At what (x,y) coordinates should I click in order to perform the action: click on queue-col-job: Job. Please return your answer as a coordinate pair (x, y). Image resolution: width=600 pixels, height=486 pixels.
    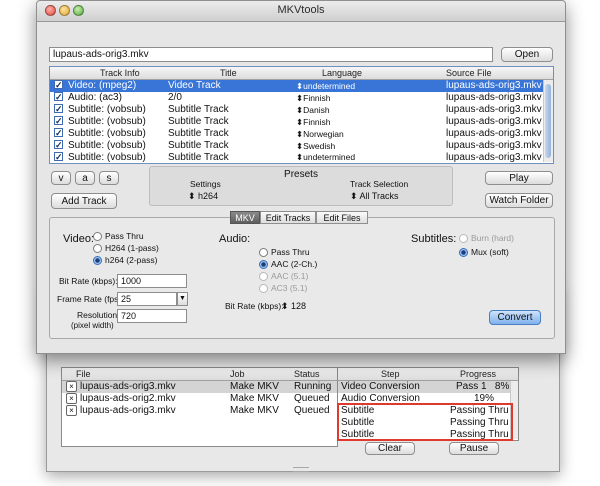
    Looking at the image, I should click on (237, 374).